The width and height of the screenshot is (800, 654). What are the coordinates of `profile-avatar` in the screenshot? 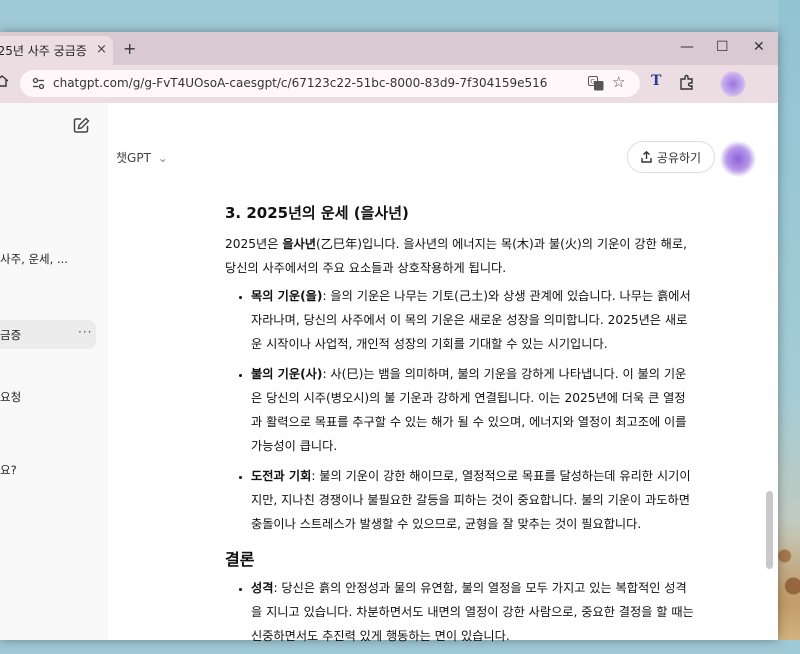 It's located at (733, 84).